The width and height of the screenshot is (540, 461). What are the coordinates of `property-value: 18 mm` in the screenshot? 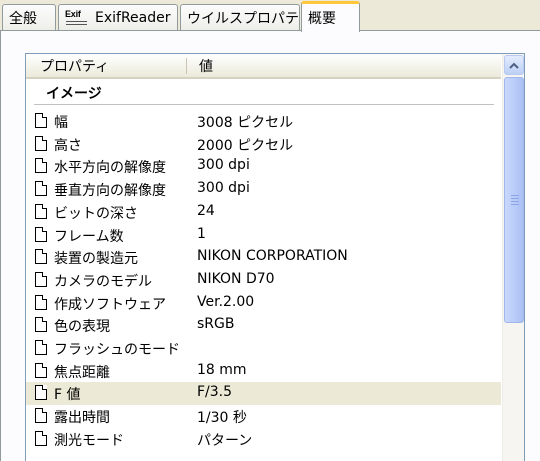 It's located at (222, 369).